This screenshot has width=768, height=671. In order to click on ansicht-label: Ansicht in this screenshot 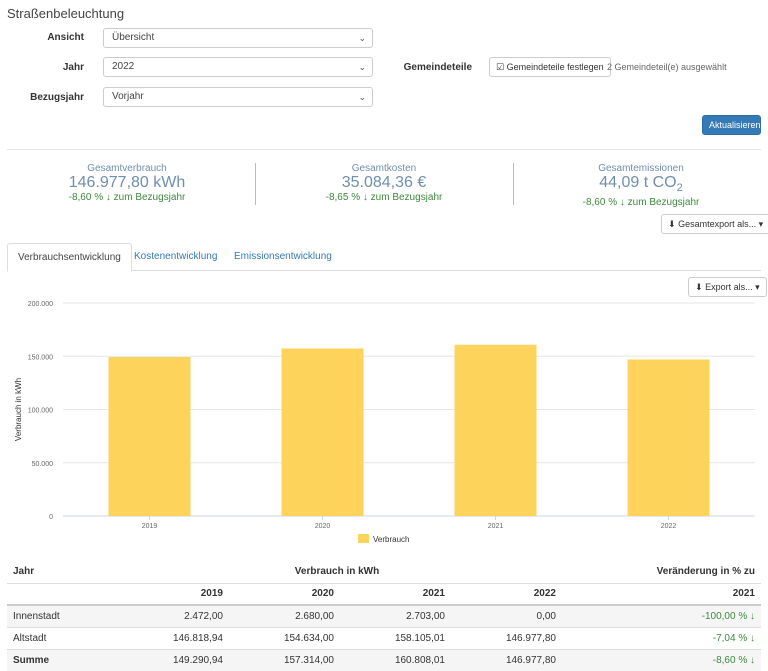, I will do `click(65, 37)`.